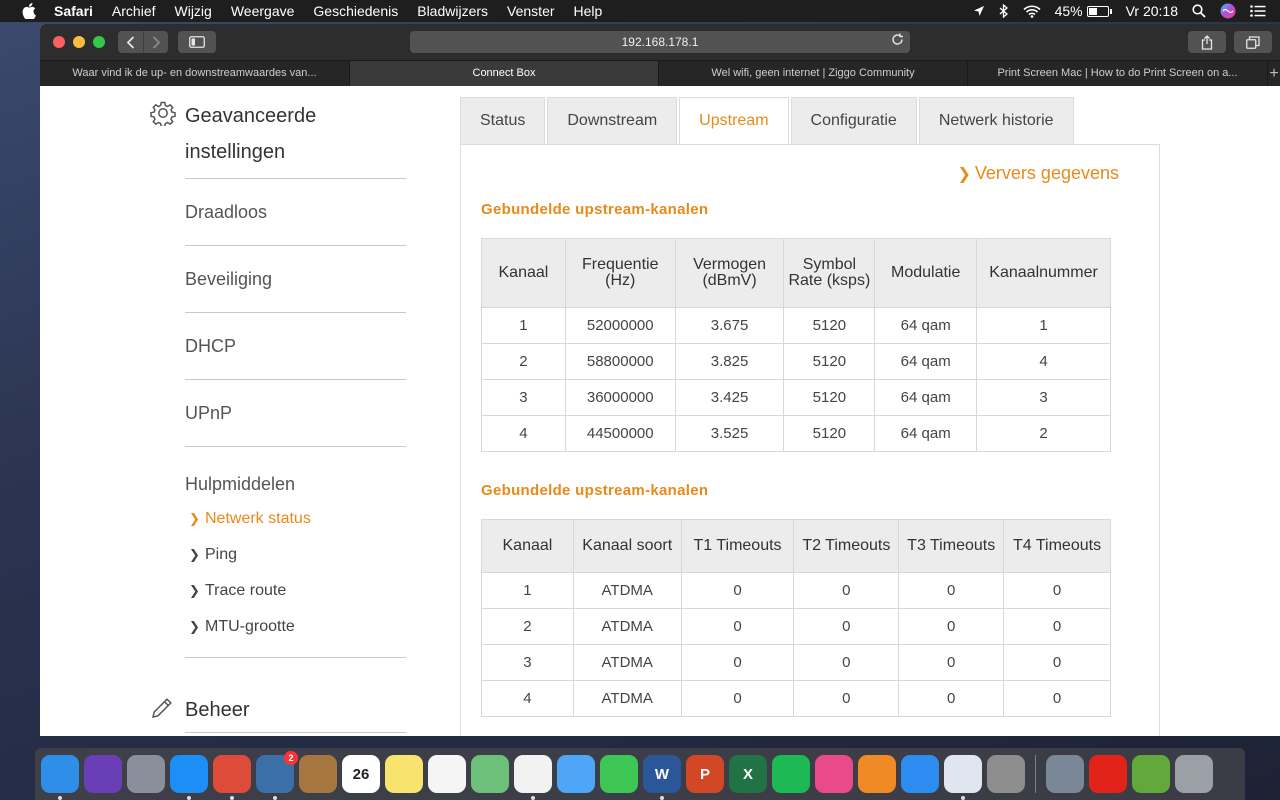  Describe the element at coordinates (146, 774) in the screenshot. I see `launchpad-icon` at that location.